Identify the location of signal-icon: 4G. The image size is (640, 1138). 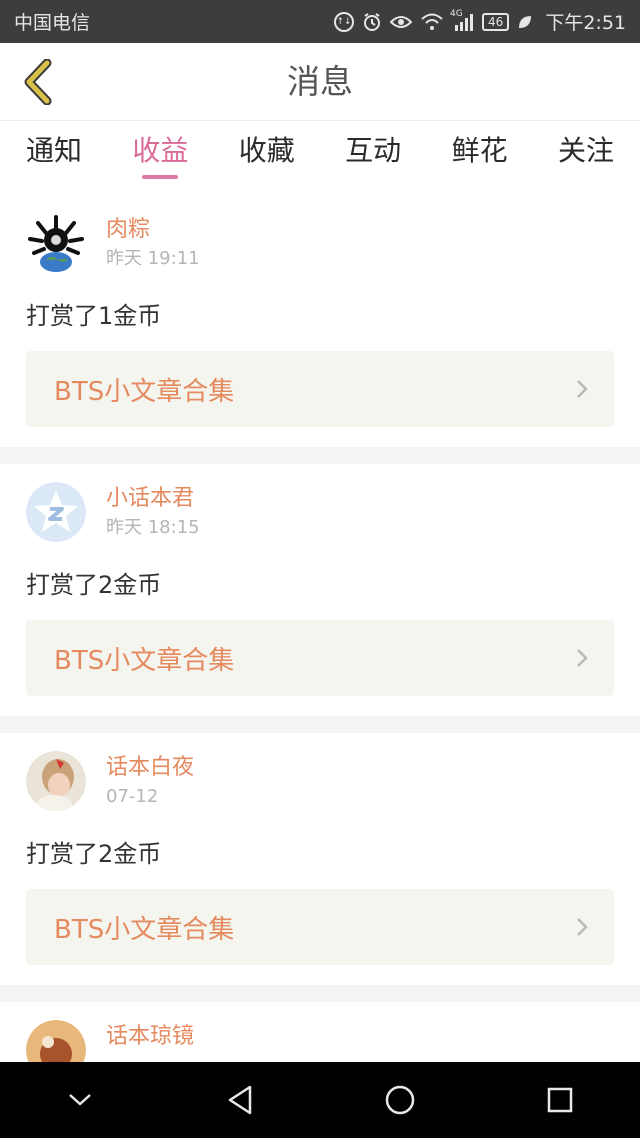
(462, 20).